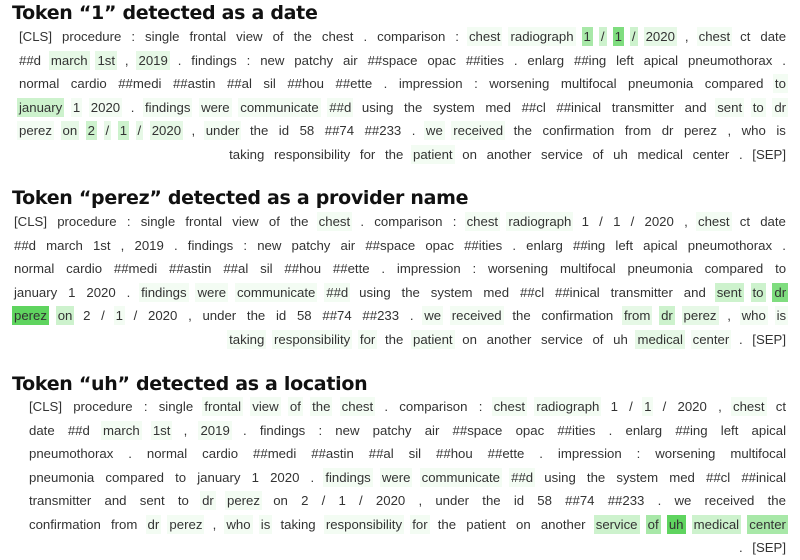 This screenshot has height=560, width=800. What do you see at coordinates (577, 292) in the screenshot?
I see `token: ##inical` at bounding box center [577, 292].